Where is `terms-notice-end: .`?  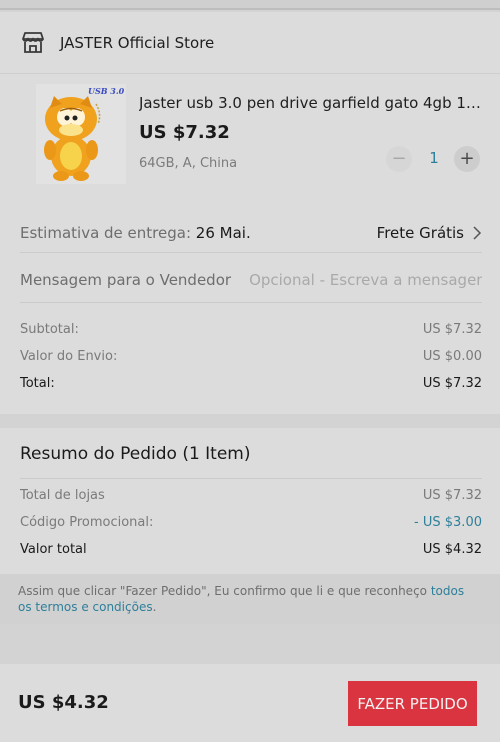 terms-notice-end: . is located at coordinates (154, 607).